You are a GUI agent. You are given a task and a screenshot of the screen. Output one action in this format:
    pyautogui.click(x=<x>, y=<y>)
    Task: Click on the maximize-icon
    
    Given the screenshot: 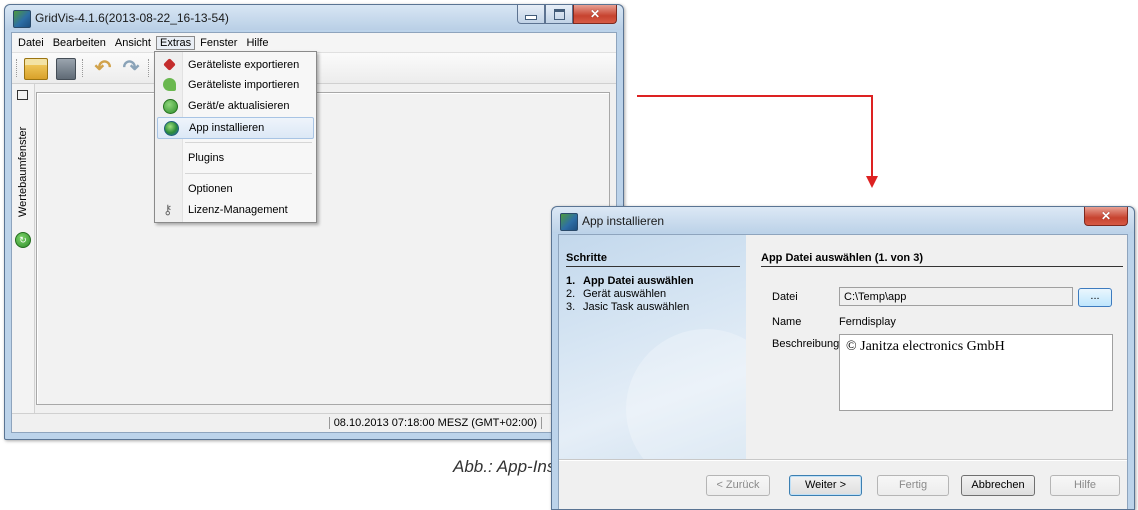 What is the action you would take?
    pyautogui.click(x=559, y=14)
    